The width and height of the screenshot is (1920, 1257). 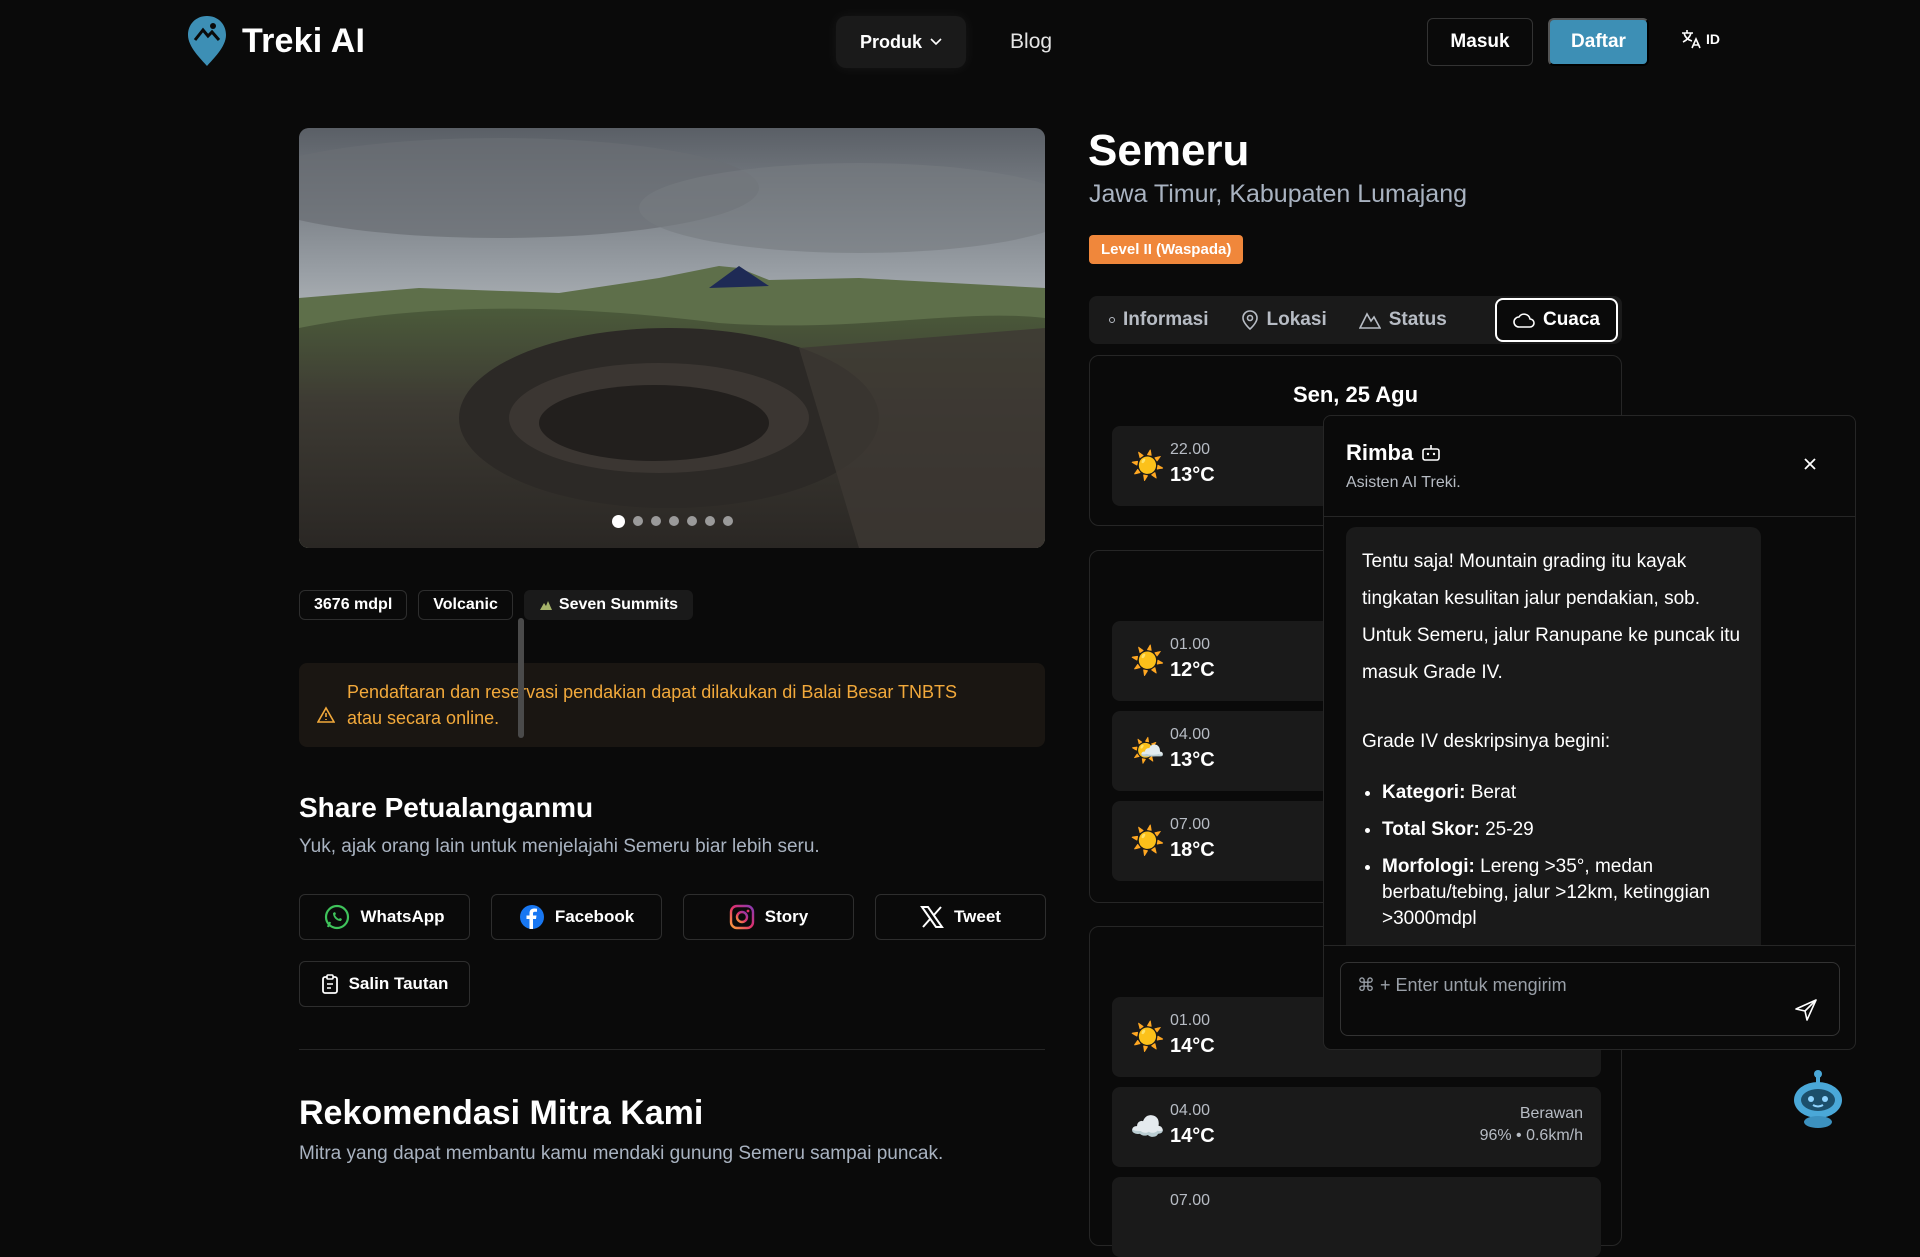 What do you see at coordinates (1169, 150) in the screenshot?
I see `mountain-name: Semeru` at bounding box center [1169, 150].